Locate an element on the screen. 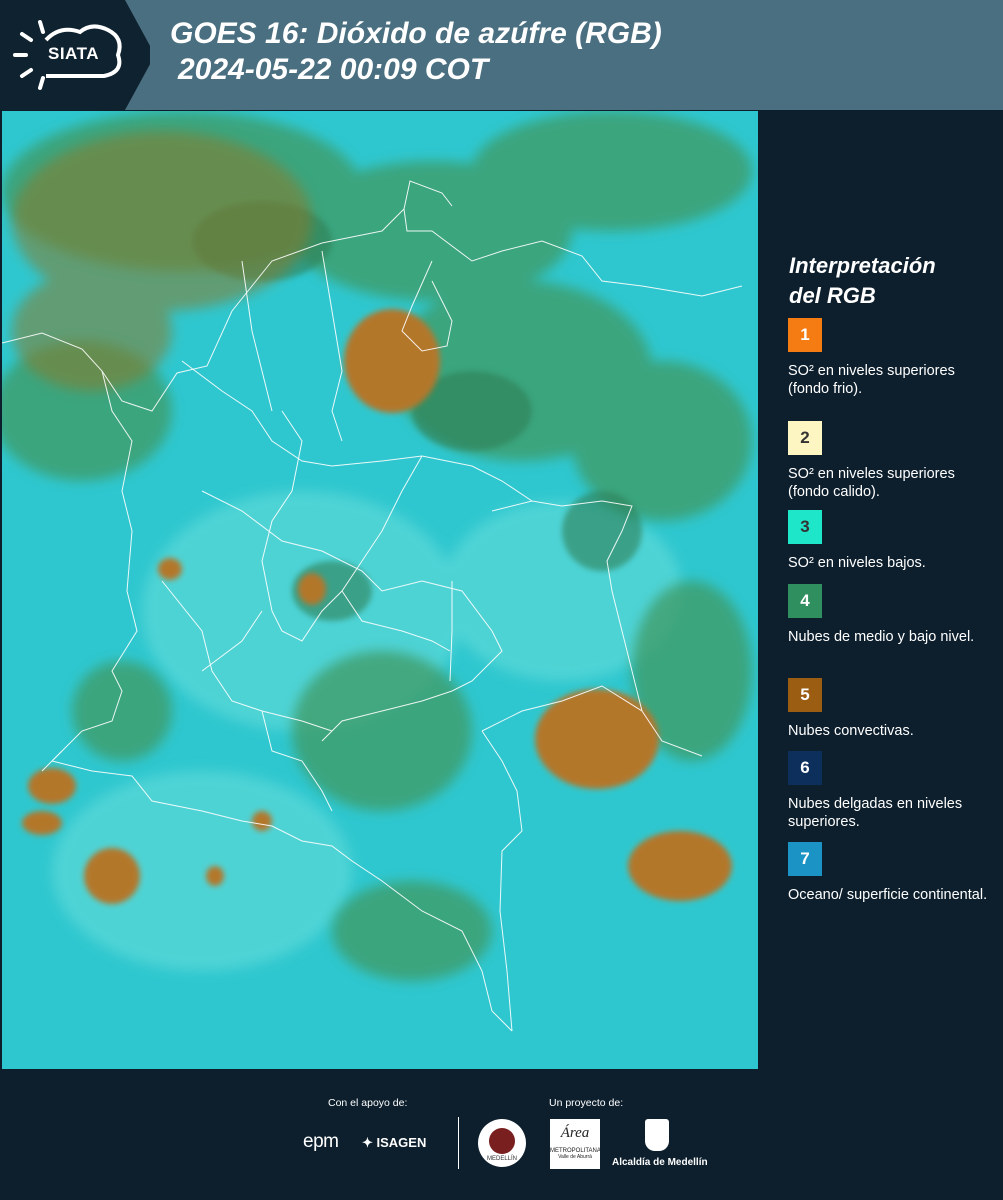 Image resolution: width=1003 pixels, height=1200 pixels. legend-description: SO² en niveles superiores (fondo frio). is located at coordinates (871, 380).